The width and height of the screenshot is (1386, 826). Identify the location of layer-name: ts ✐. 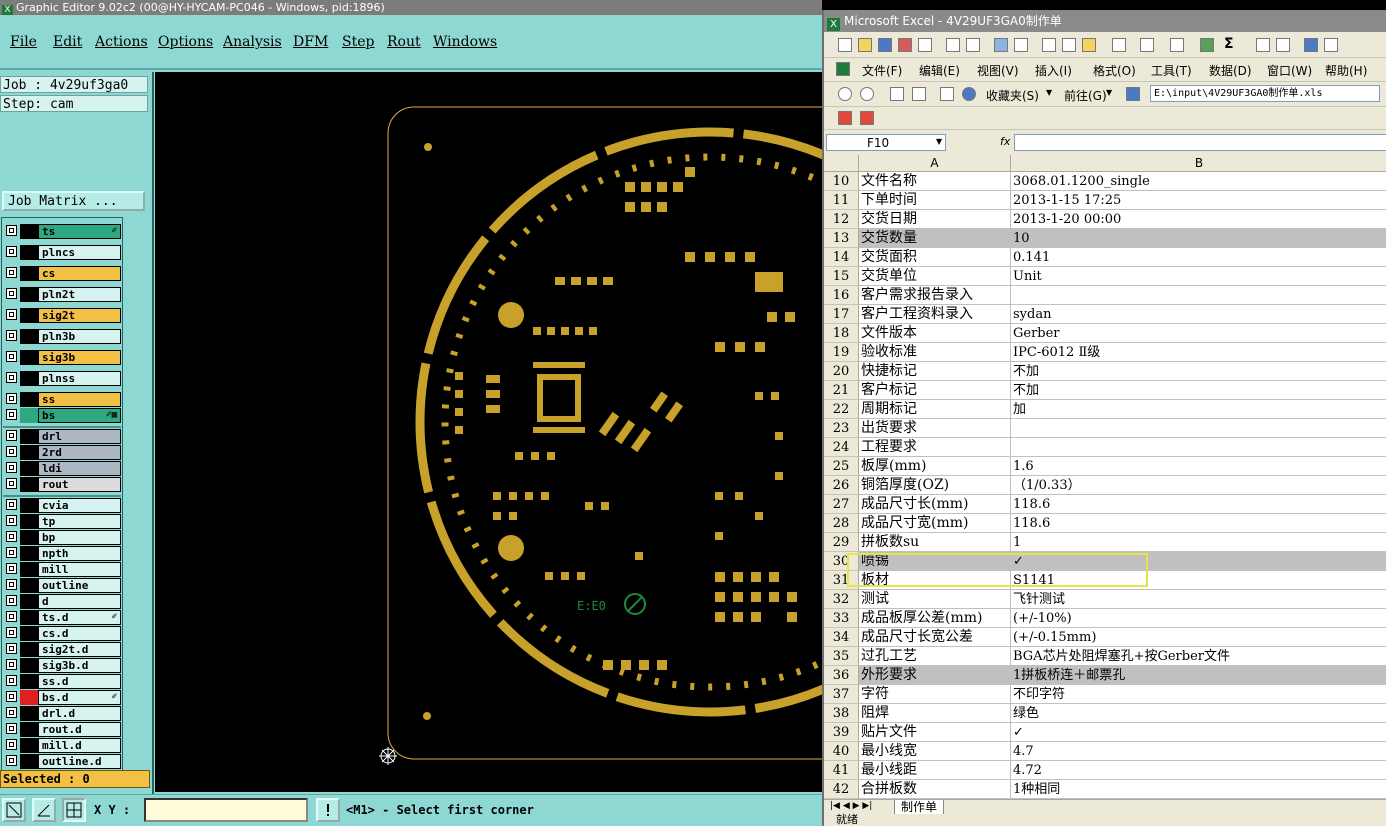
(79, 231).